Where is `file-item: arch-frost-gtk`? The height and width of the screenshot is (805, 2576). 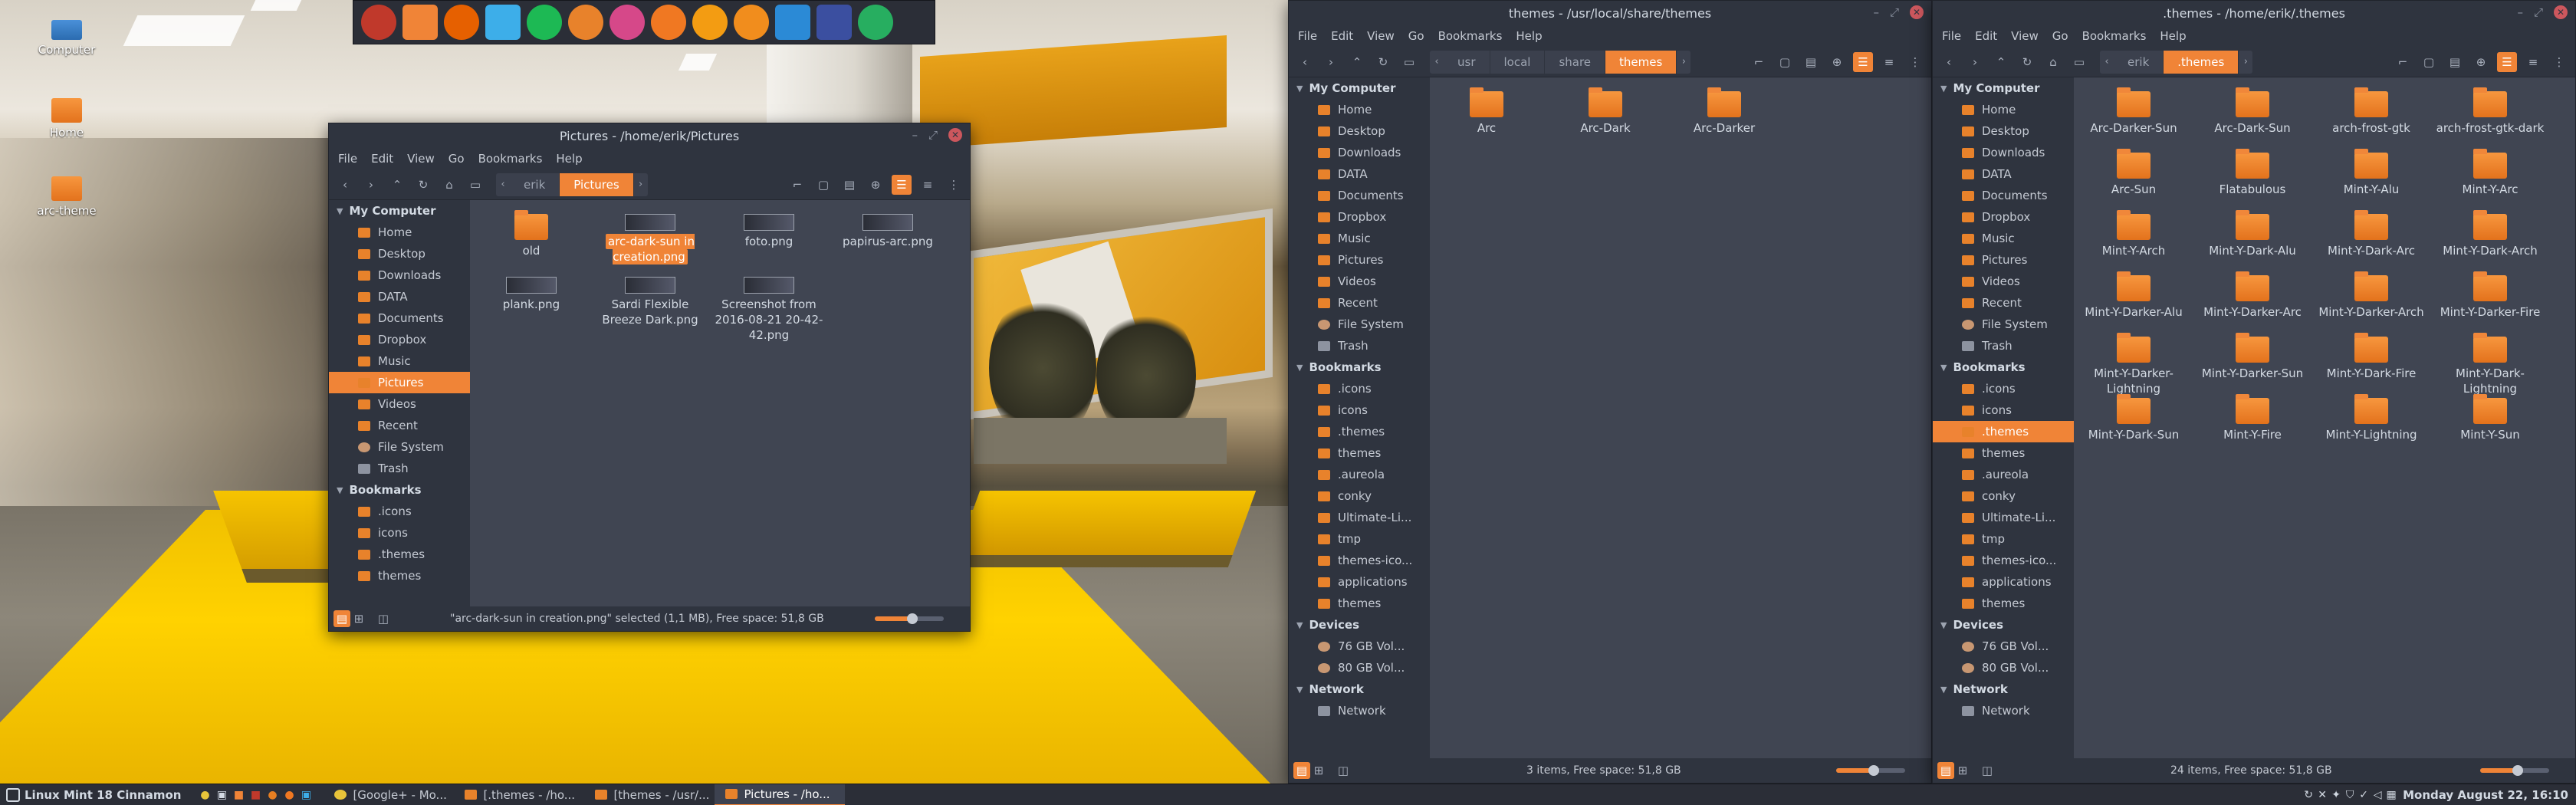 file-item: arch-frost-gtk is located at coordinates (2372, 112).